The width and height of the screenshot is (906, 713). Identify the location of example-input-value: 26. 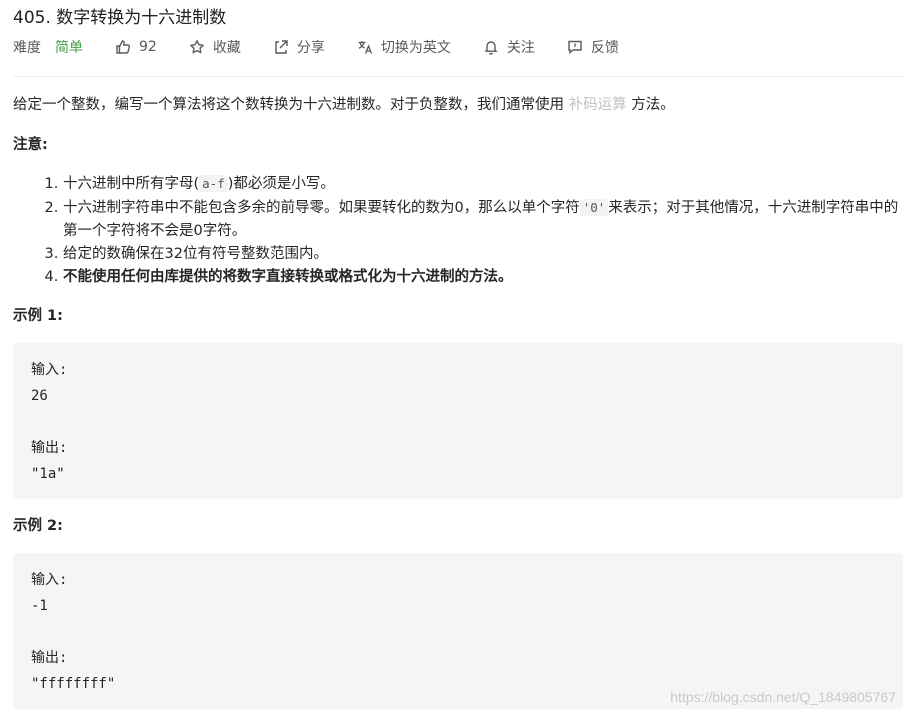
(39, 396).